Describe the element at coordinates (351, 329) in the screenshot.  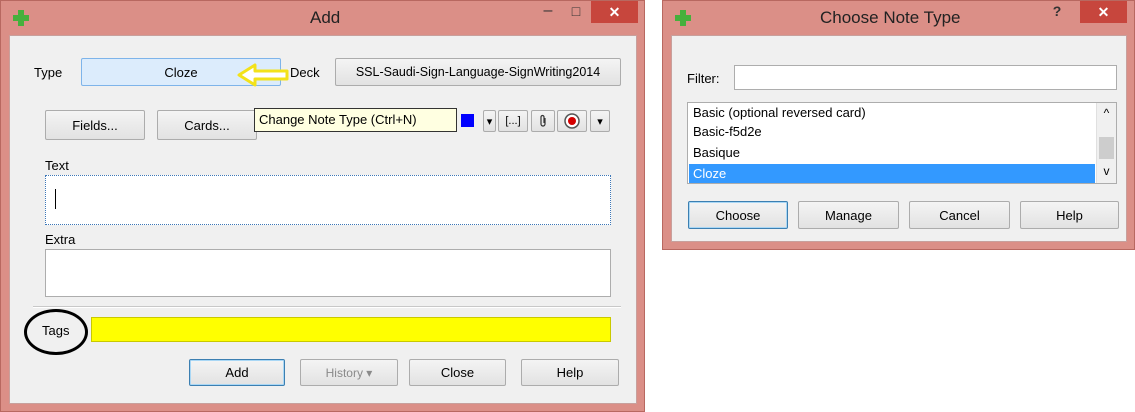
I see `tags-input` at that location.